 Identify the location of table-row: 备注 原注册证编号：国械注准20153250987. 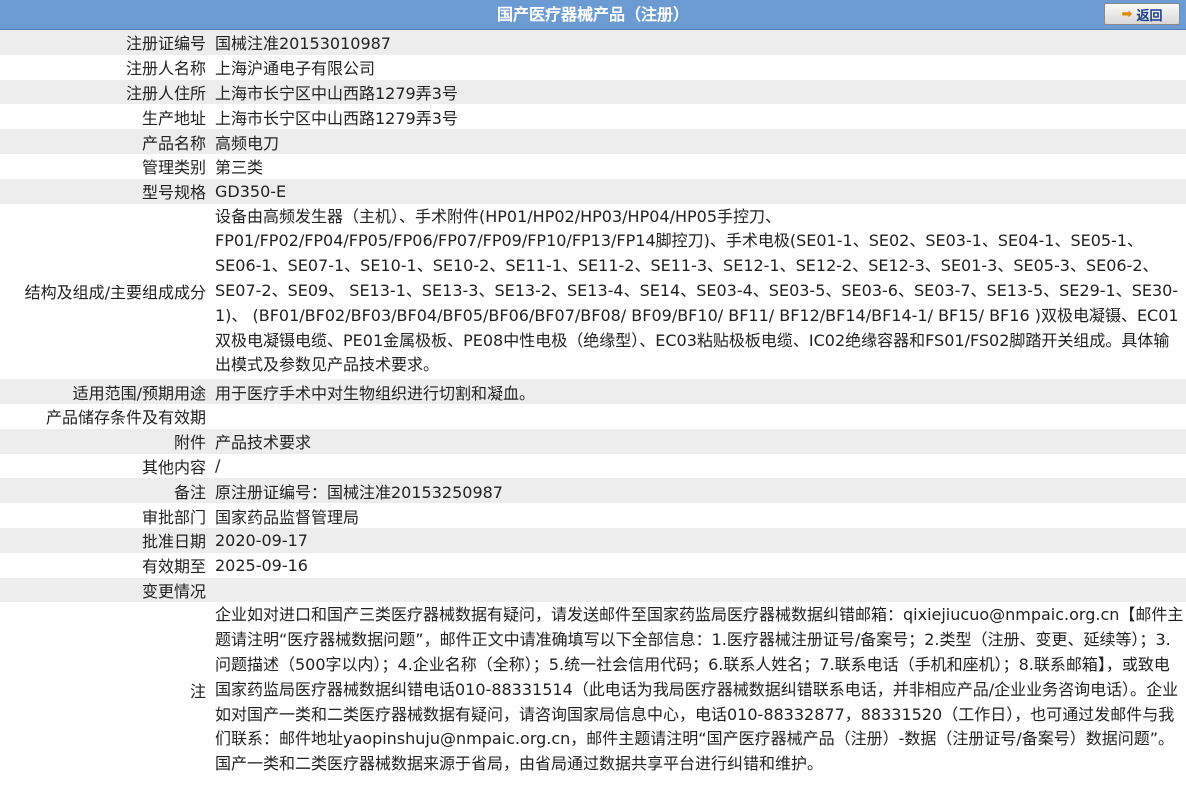
(593, 491).